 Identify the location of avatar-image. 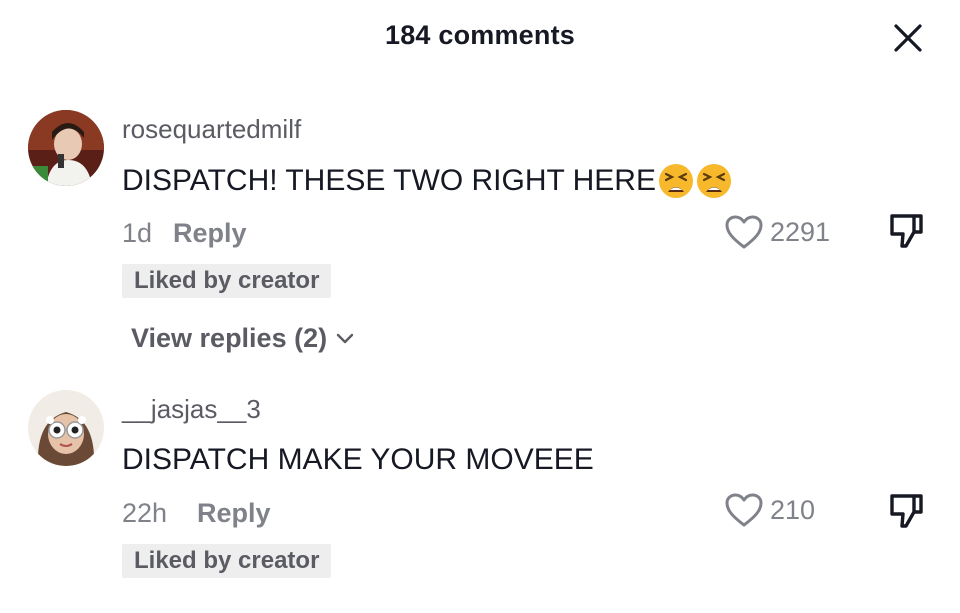
(66, 428).